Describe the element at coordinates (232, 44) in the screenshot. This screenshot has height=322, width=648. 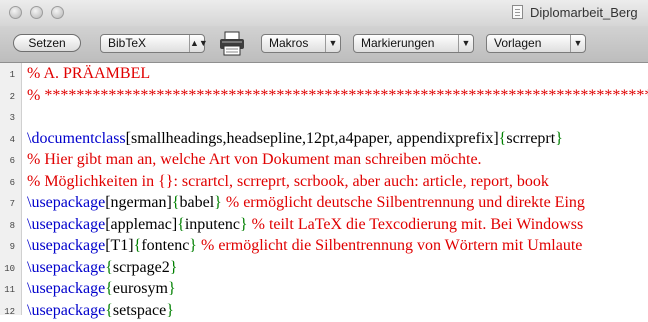
I see `printer-icon` at that location.